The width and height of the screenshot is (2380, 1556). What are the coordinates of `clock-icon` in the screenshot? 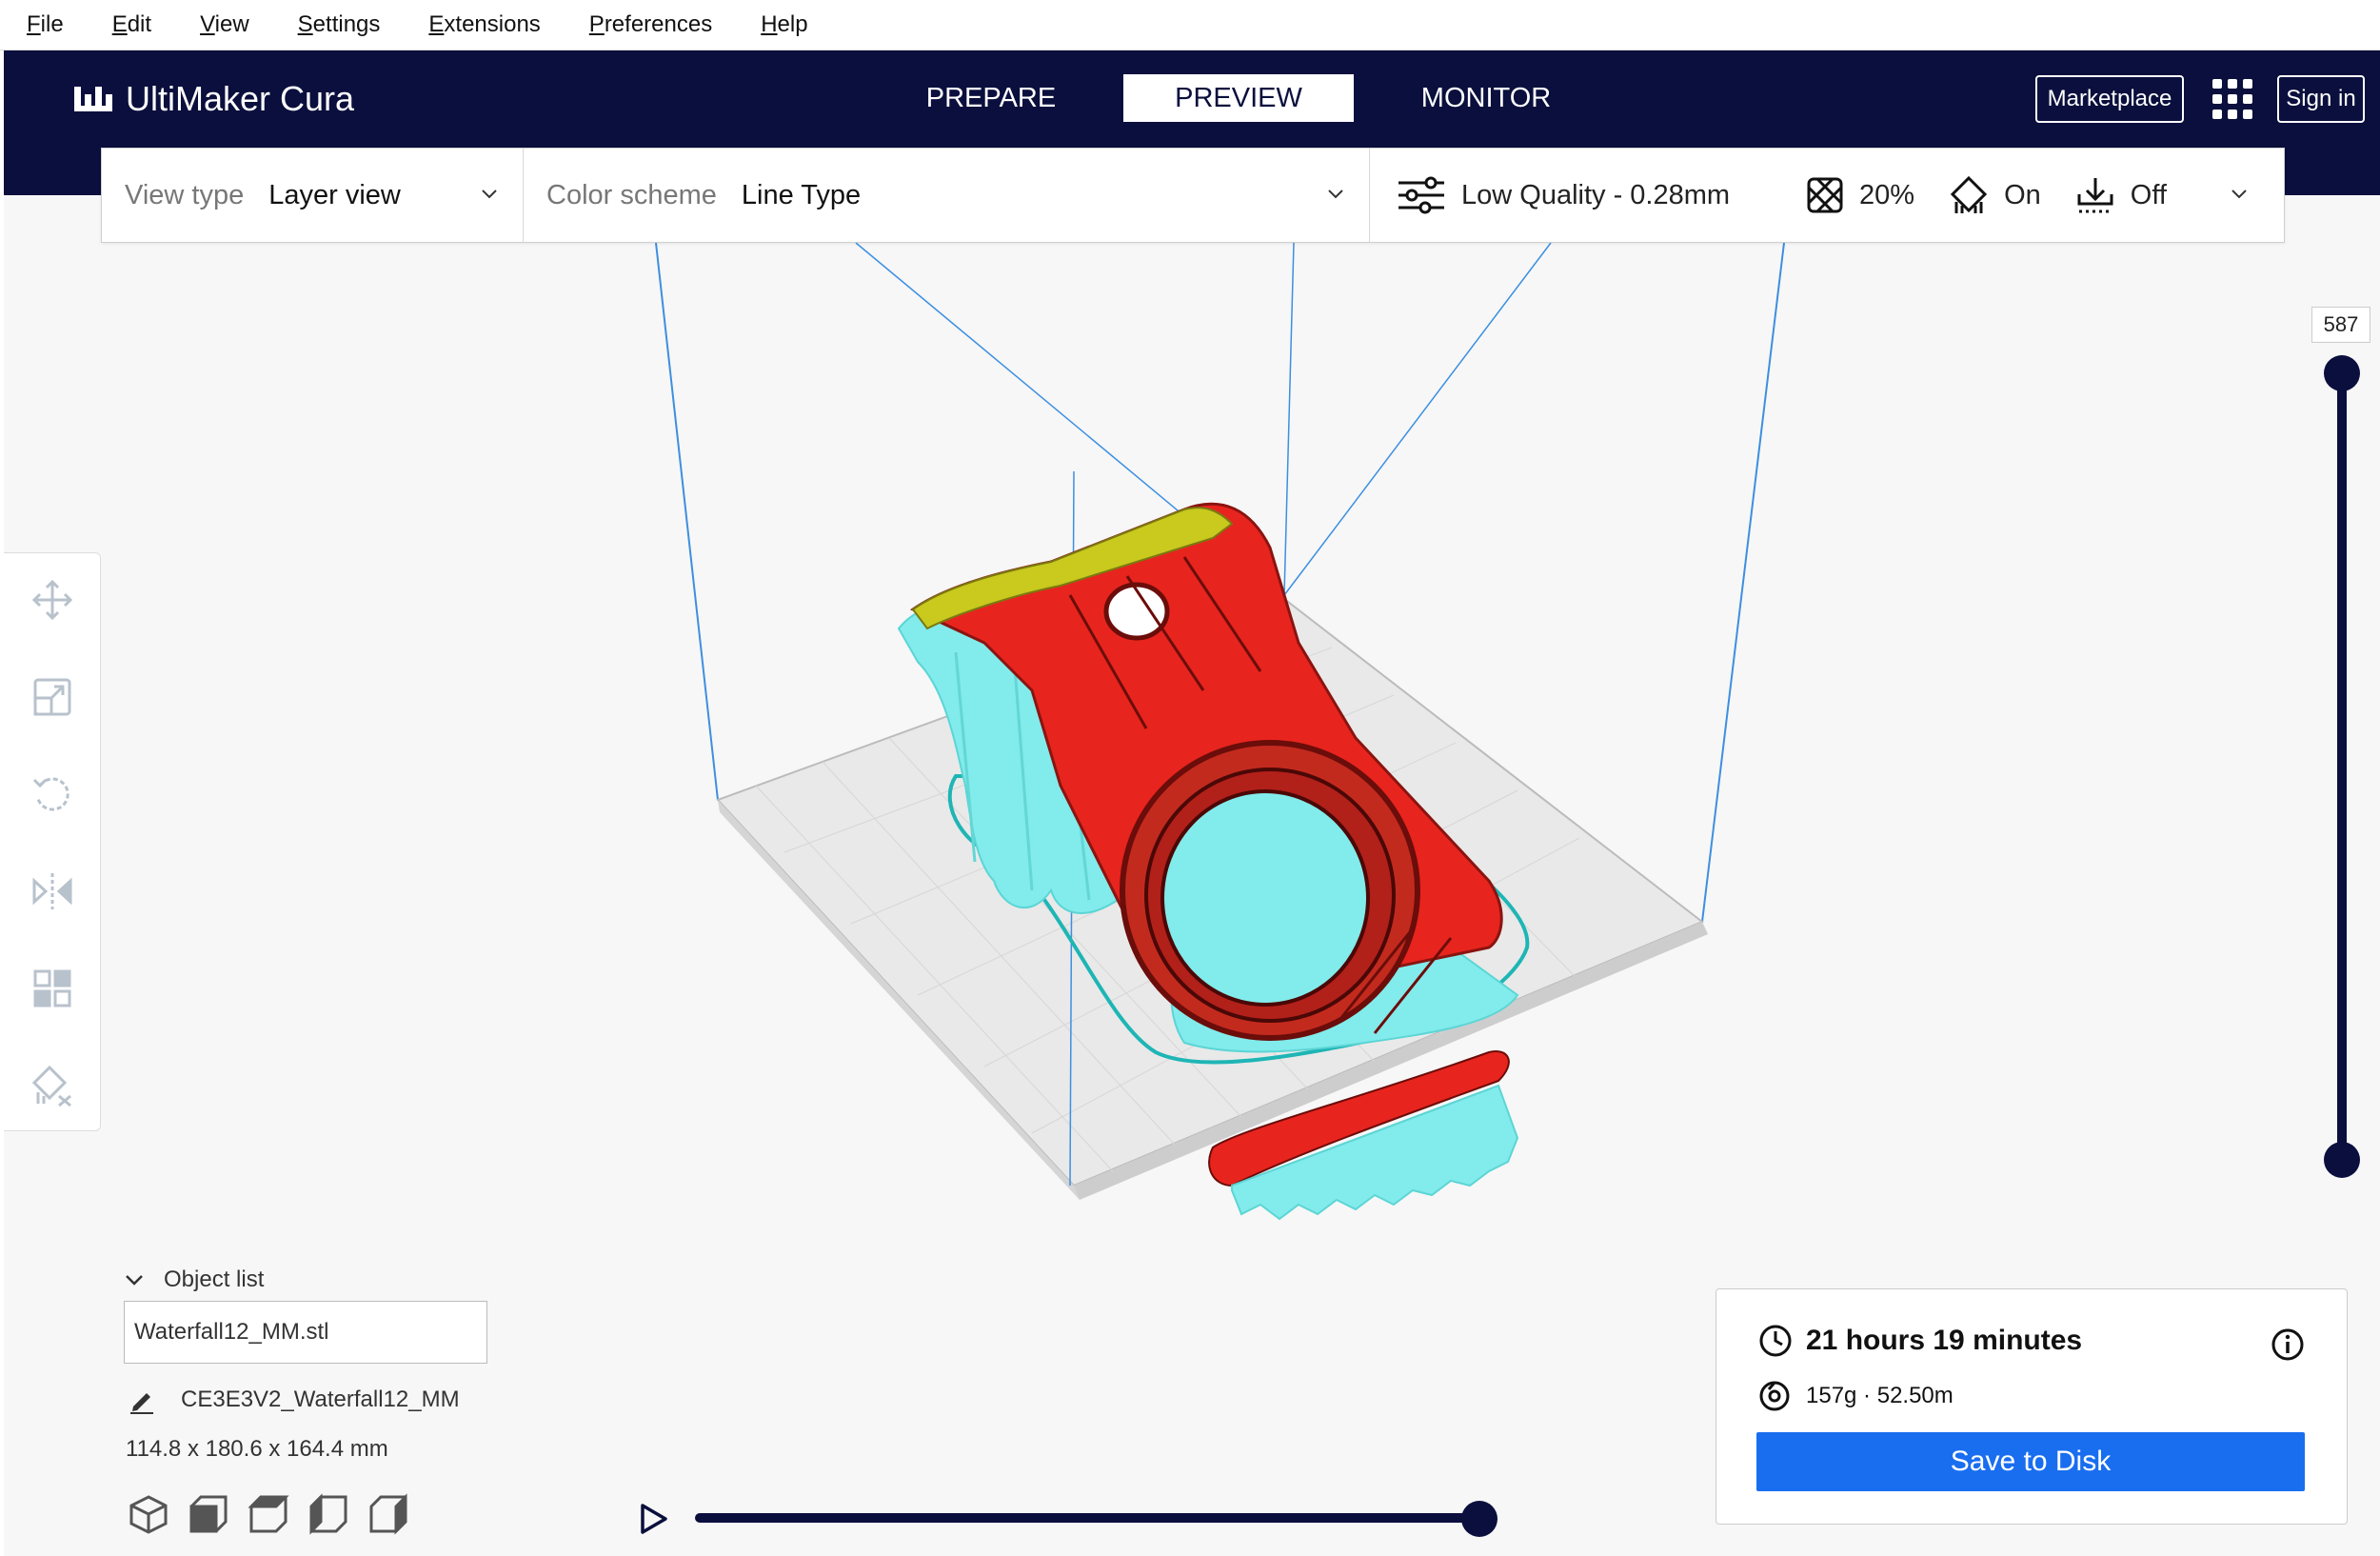 It's located at (1775, 1341).